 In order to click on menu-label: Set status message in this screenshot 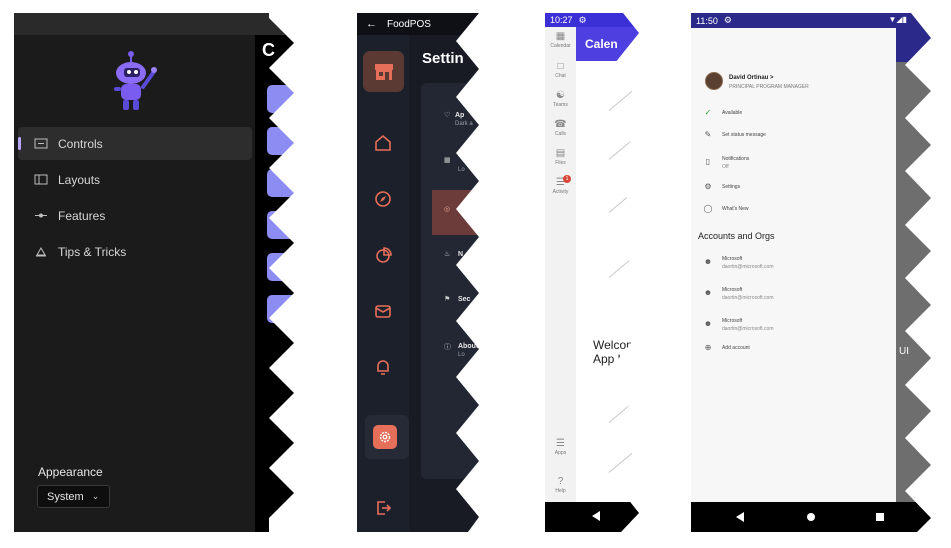, I will do `click(744, 135)`.